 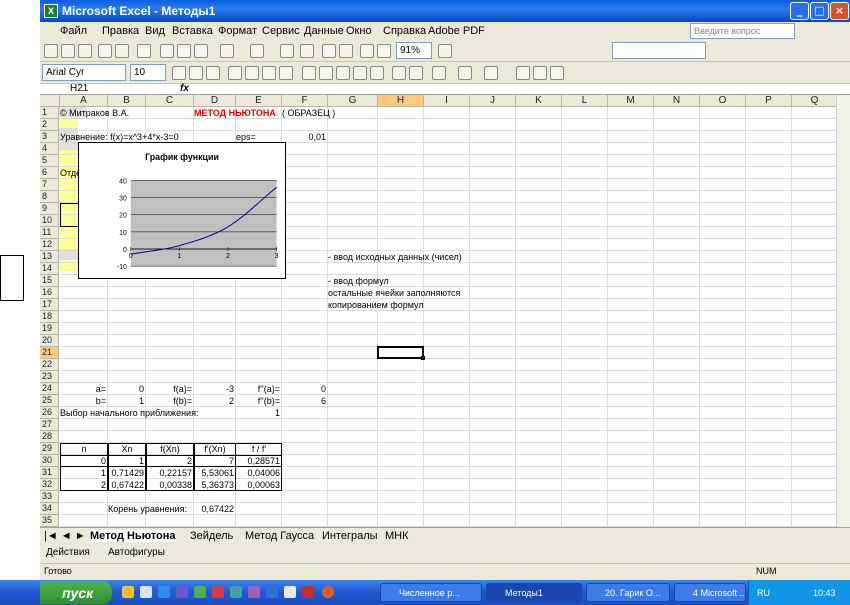 What do you see at coordinates (49, 497) in the screenshot?
I see `row-header-33: 33` at bounding box center [49, 497].